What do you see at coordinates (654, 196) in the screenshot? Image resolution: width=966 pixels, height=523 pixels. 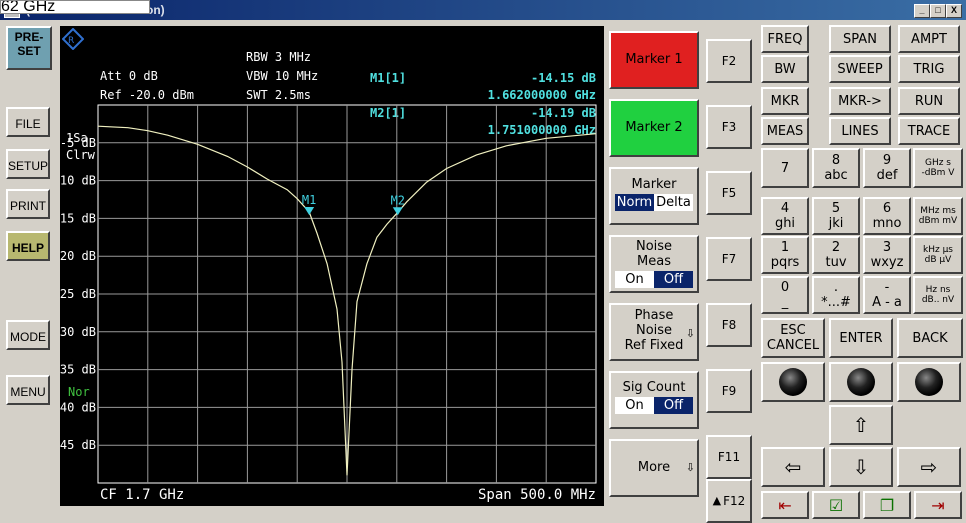 I see `marker-norm-delta-softkey: Marker Norm Delta` at bounding box center [654, 196].